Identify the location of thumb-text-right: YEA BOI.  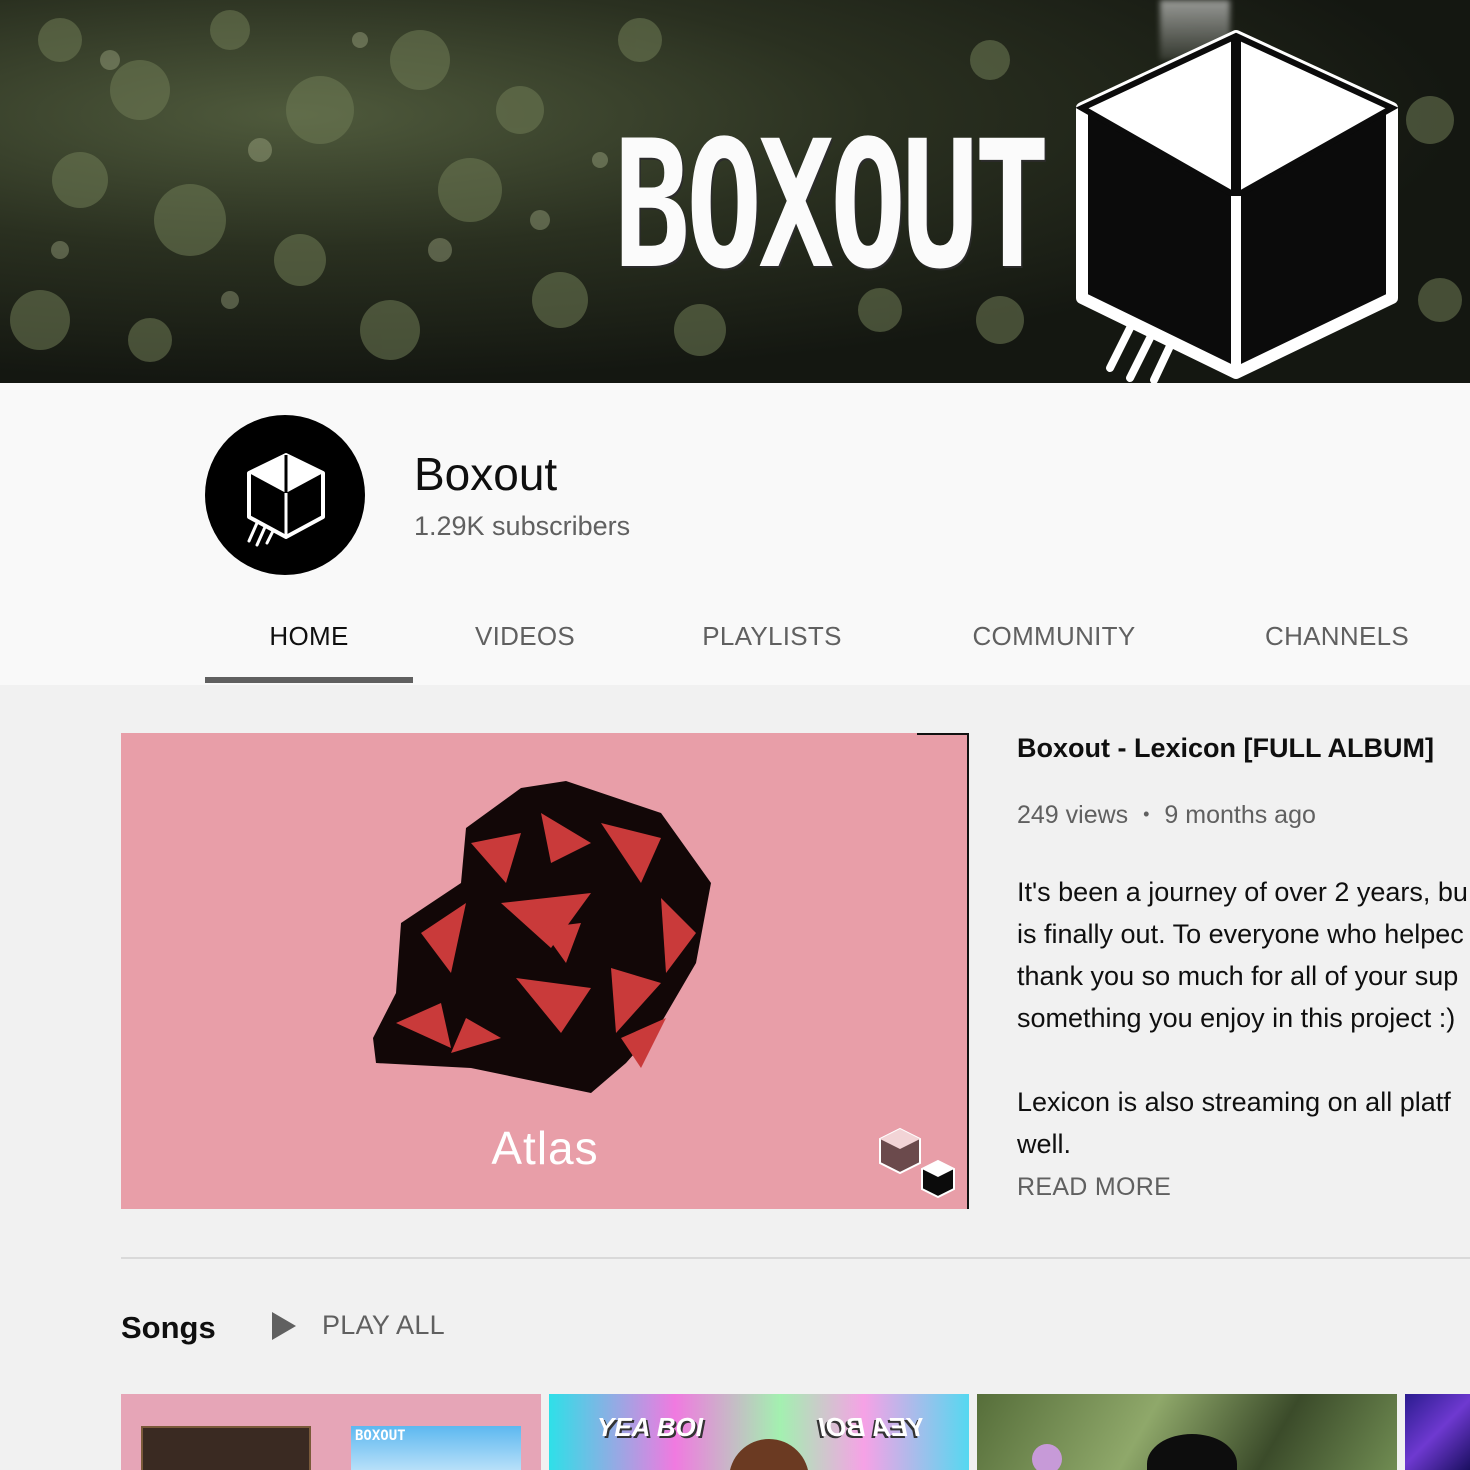
(872, 1427).